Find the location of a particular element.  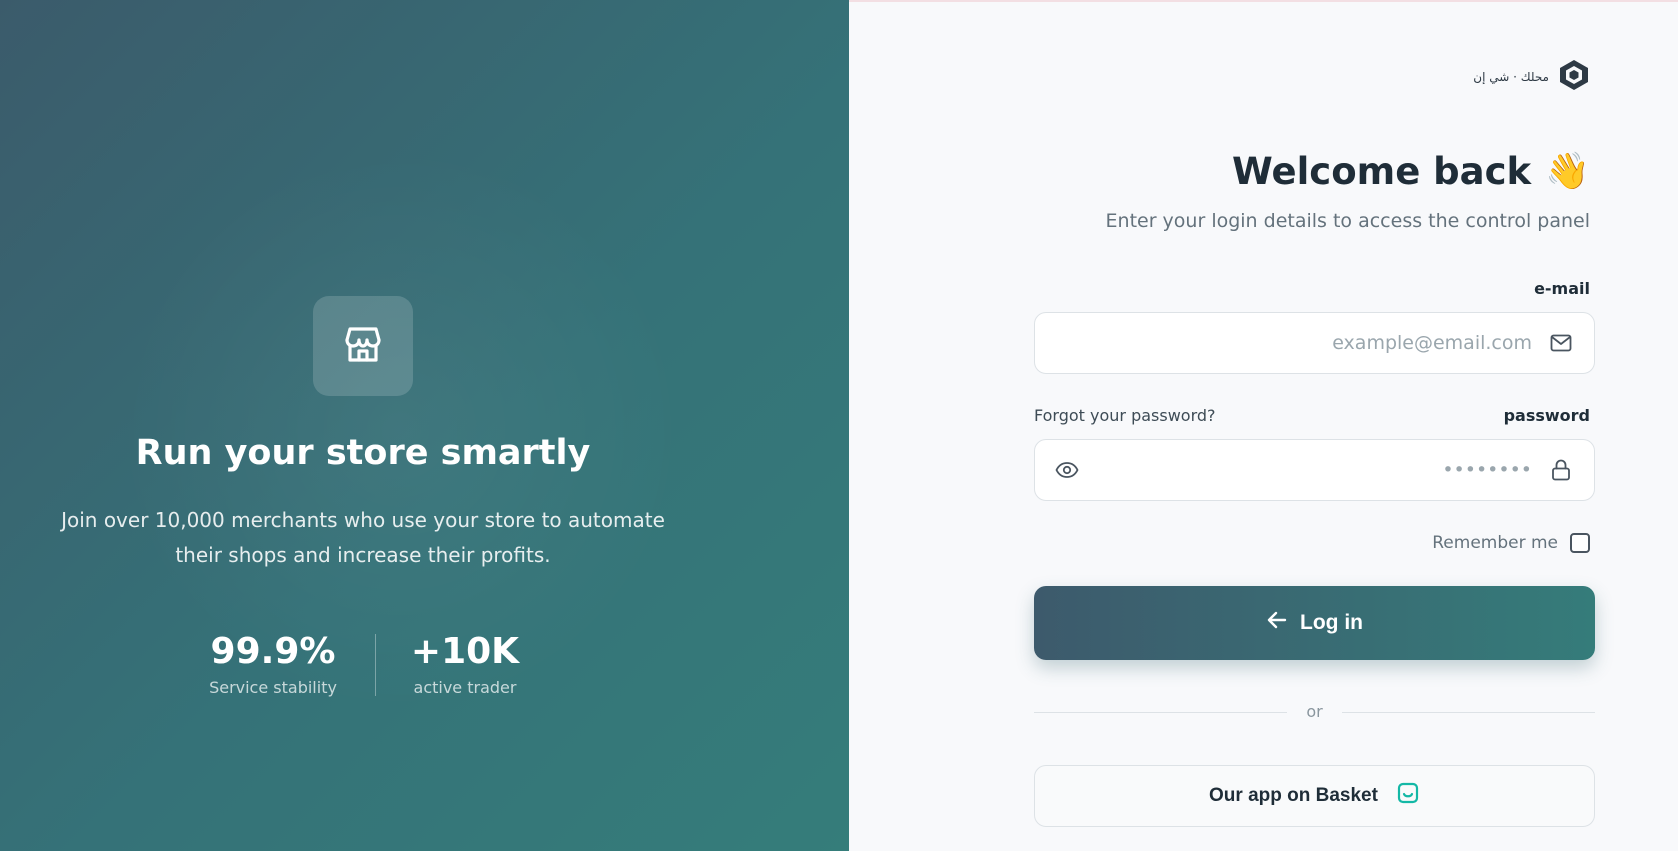

or-divider: or is located at coordinates (1314, 712).